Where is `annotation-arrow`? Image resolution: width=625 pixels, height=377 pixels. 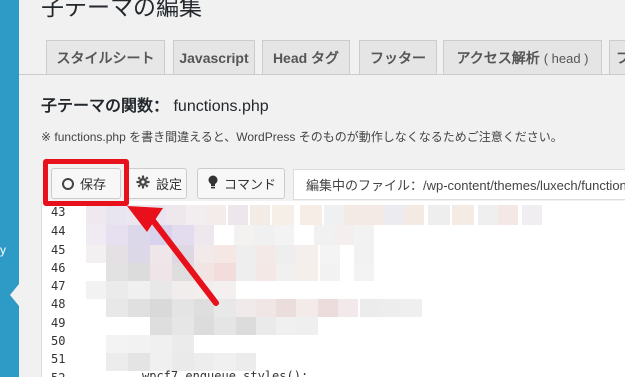 annotation-arrow is located at coordinates (173, 256).